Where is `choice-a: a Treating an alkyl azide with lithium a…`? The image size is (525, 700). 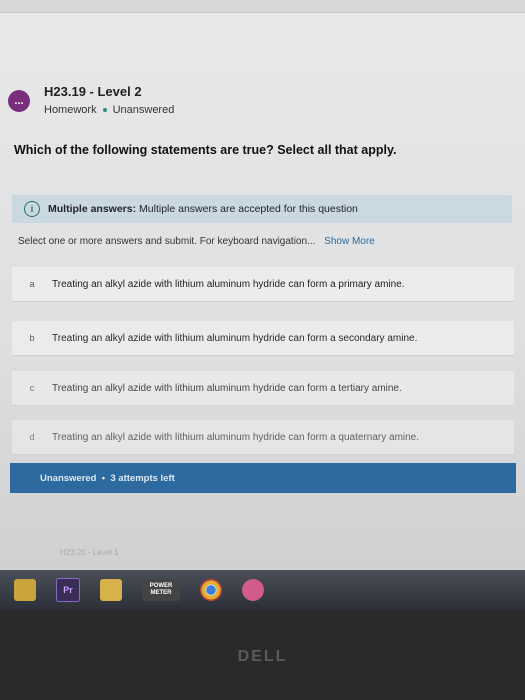 choice-a: a Treating an alkyl azide with lithium a… is located at coordinates (263, 284).